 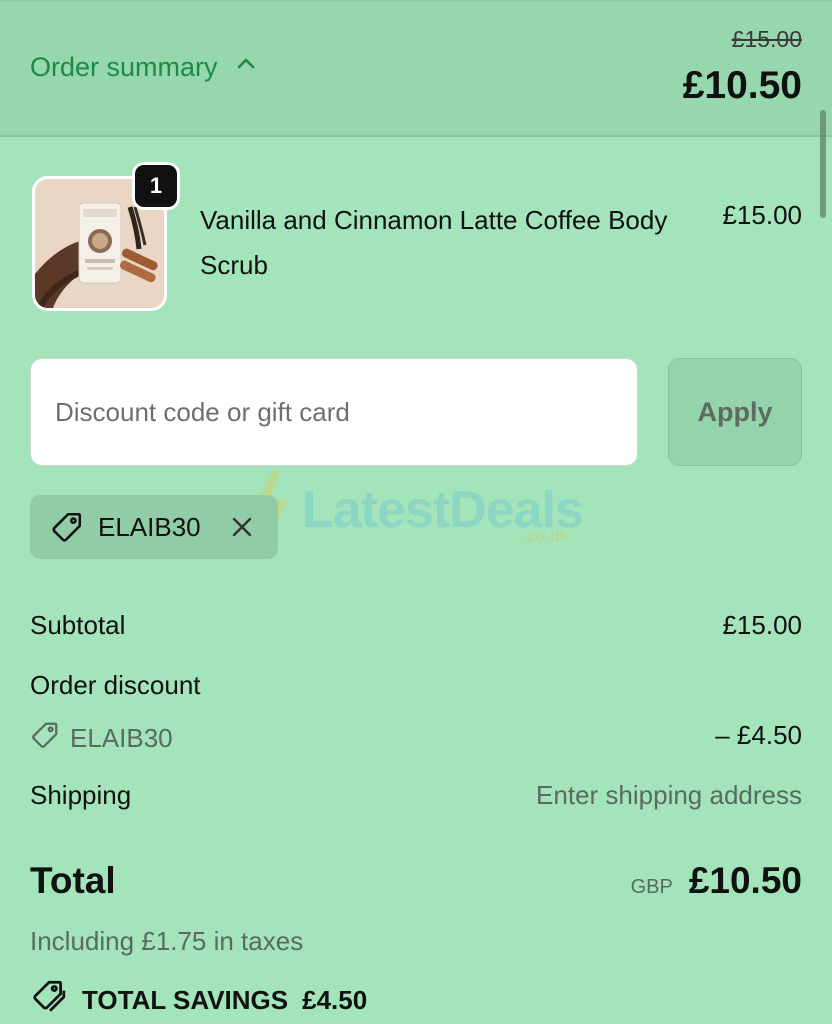 What do you see at coordinates (823, 164) in the screenshot?
I see `scrollbar` at bounding box center [823, 164].